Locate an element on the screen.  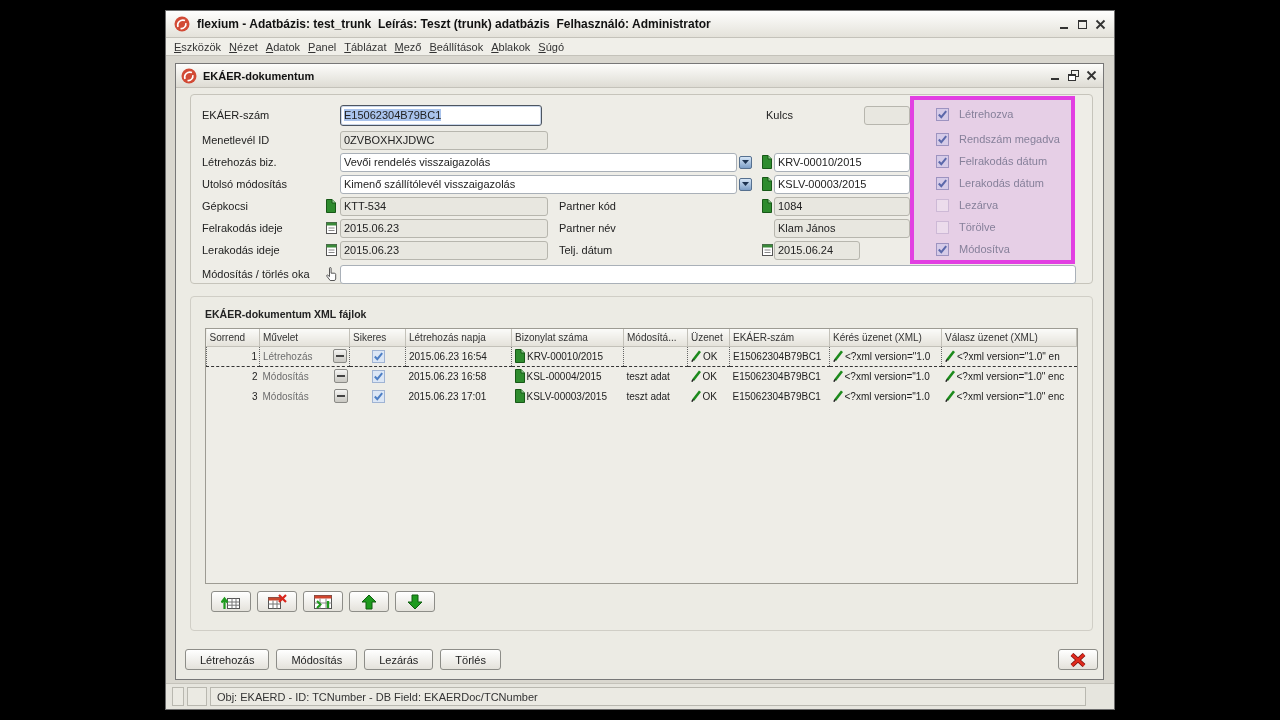
checkbox-label: Törölve is located at coordinates (977, 227).